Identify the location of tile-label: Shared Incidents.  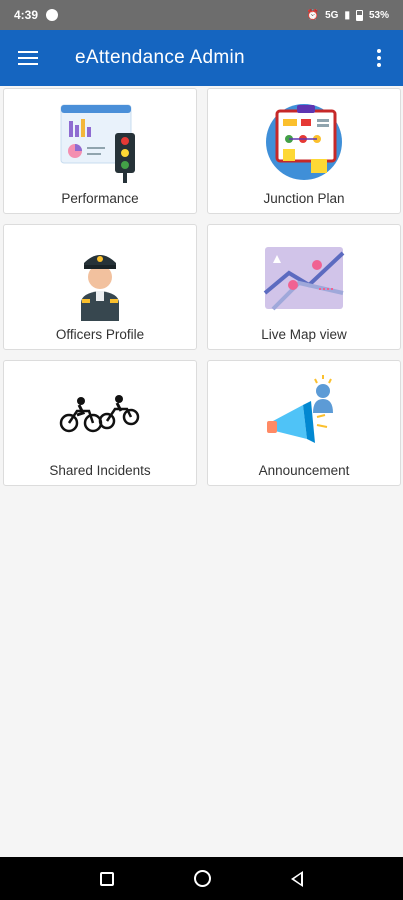
(100, 470).